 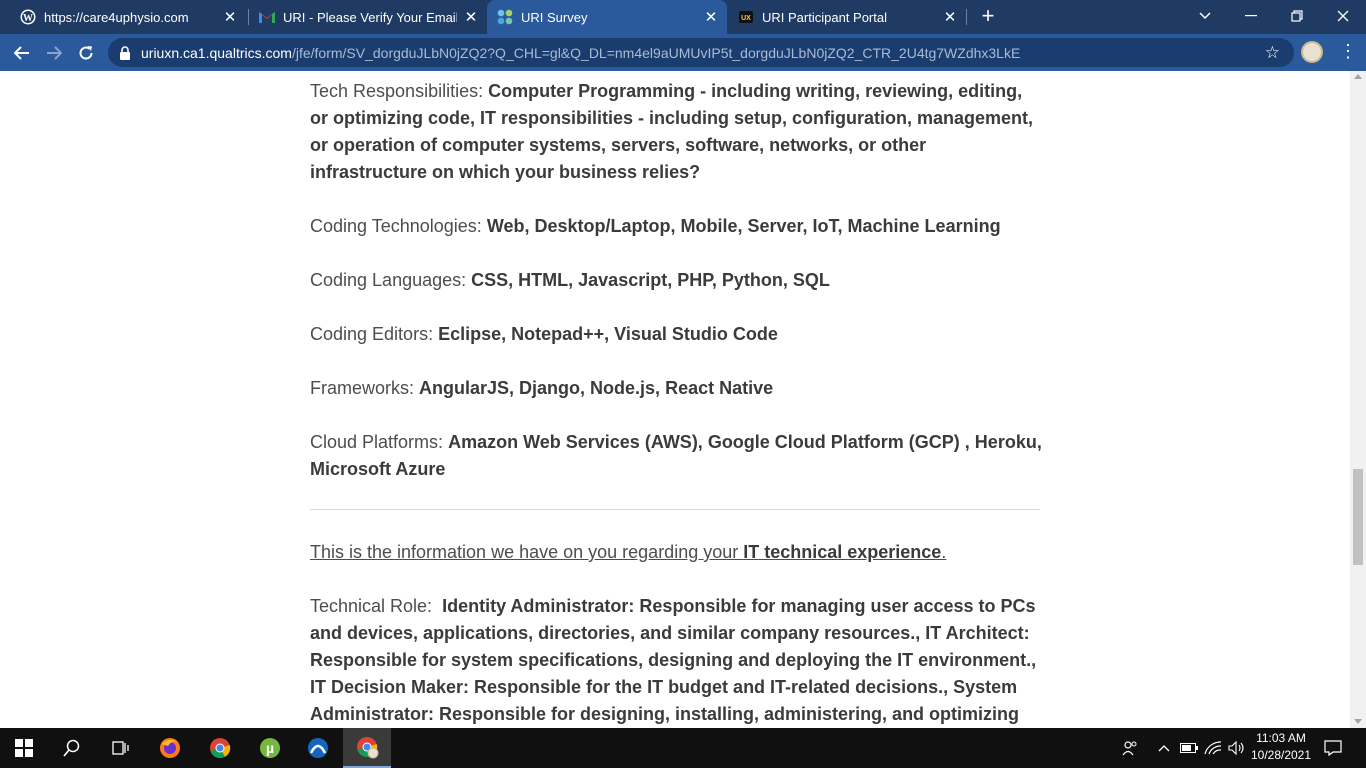 I want to click on uri-icon: UX, so click(x=746, y=17).